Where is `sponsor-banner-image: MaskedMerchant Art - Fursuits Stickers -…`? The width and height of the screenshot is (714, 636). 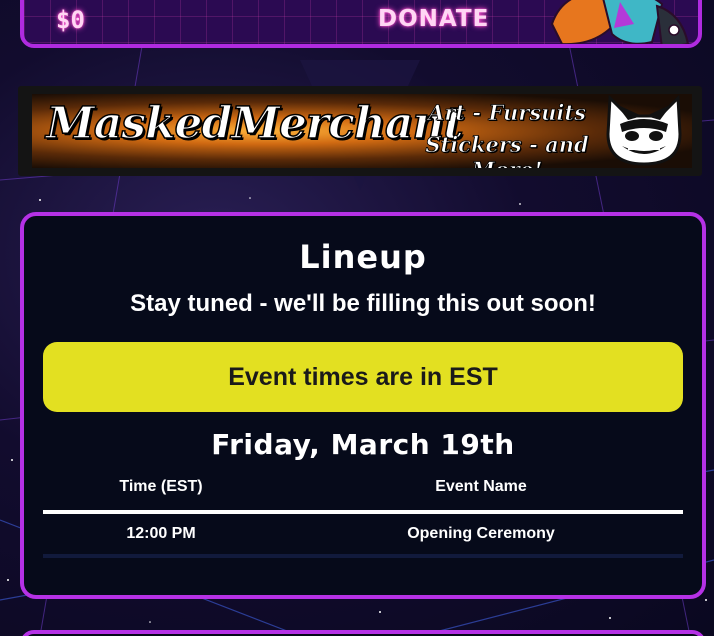 sponsor-banner-image: MaskedMerchant Art - Fursuits Stickers -… is located at coordinates (362, 131).